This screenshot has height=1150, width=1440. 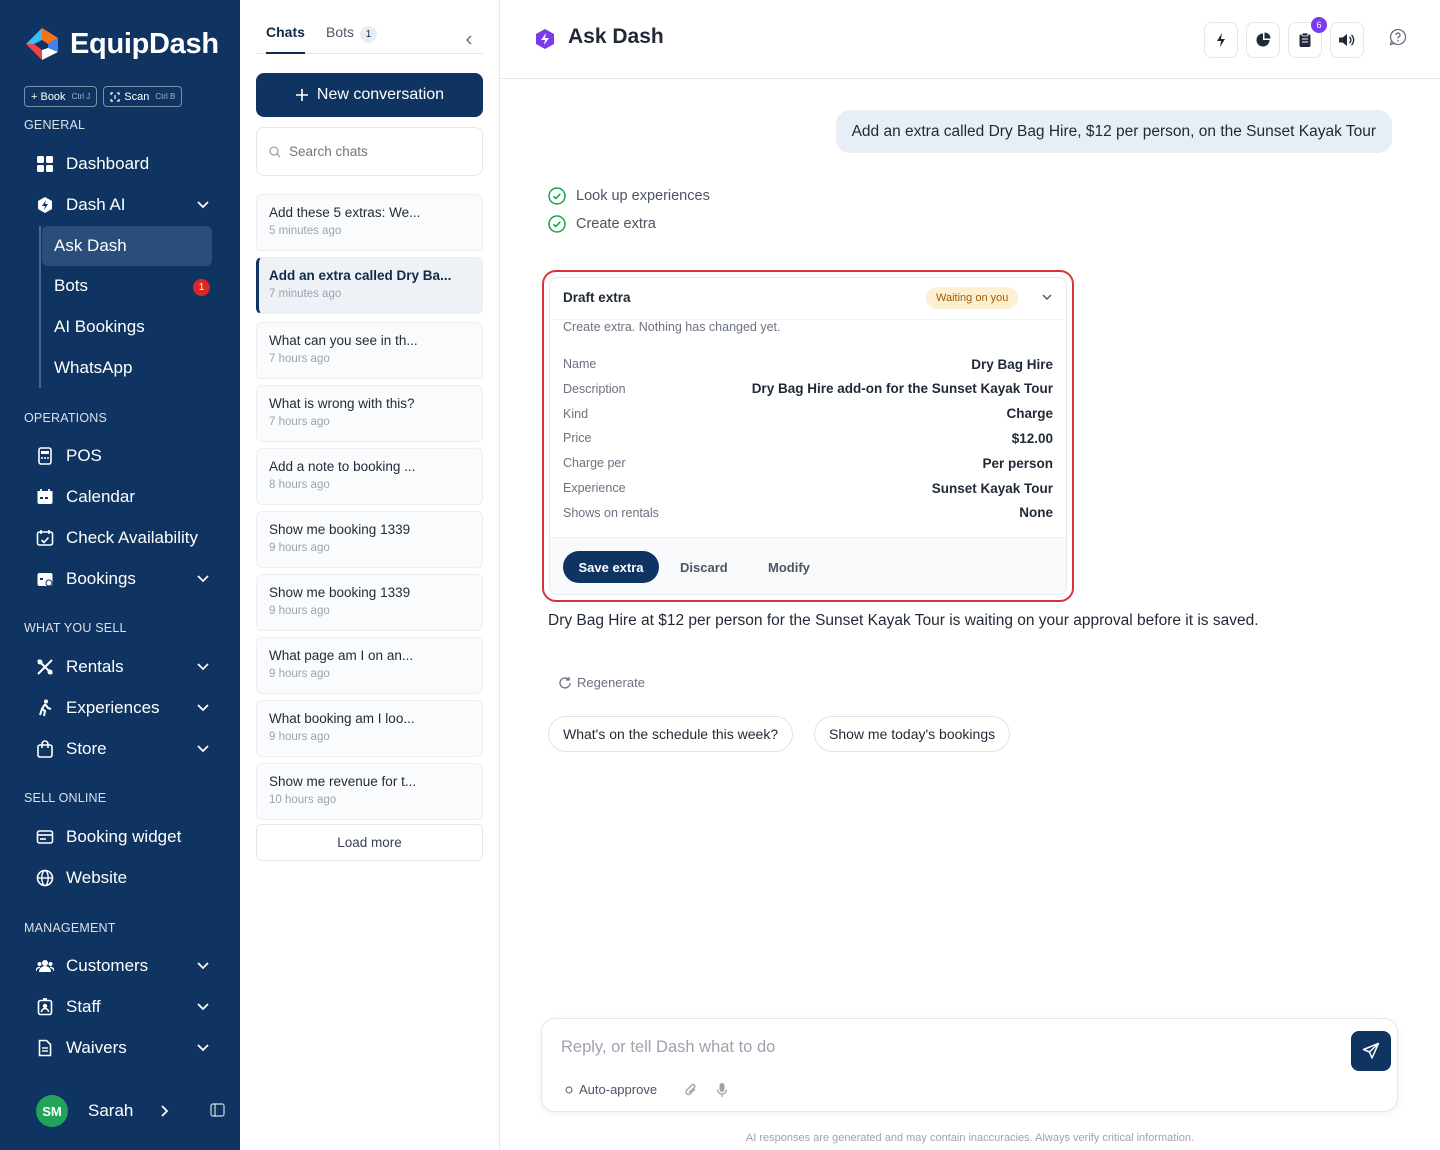 I want to click on nav-website-label: Website, so click(x=97, y=877).